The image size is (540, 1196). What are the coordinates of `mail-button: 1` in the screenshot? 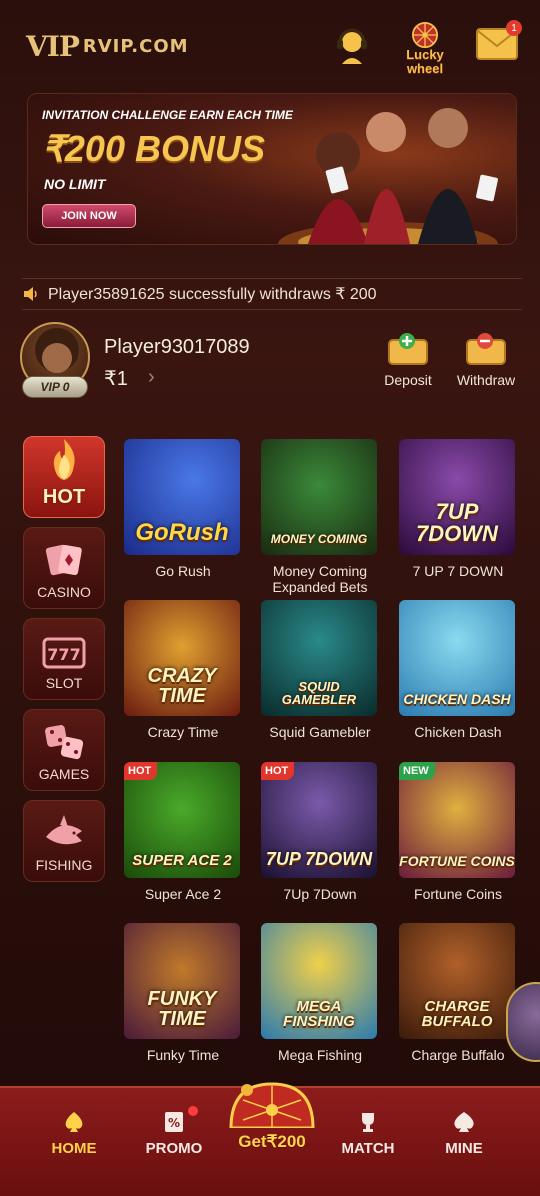 It's located at (499, 41).